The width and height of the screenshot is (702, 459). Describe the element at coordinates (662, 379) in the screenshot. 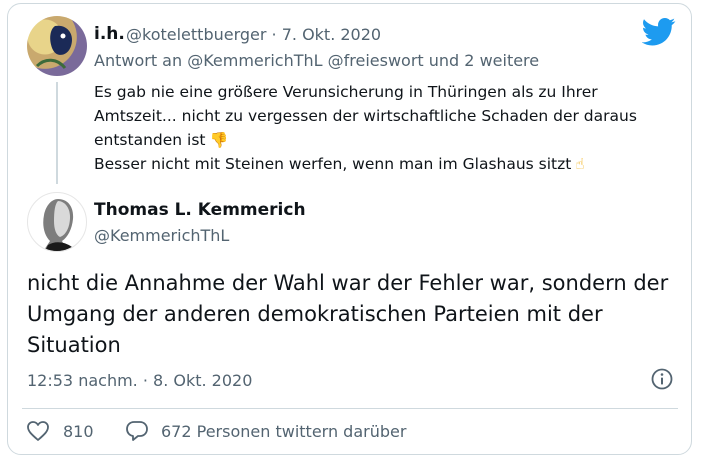

I see `info-icon` at that location.